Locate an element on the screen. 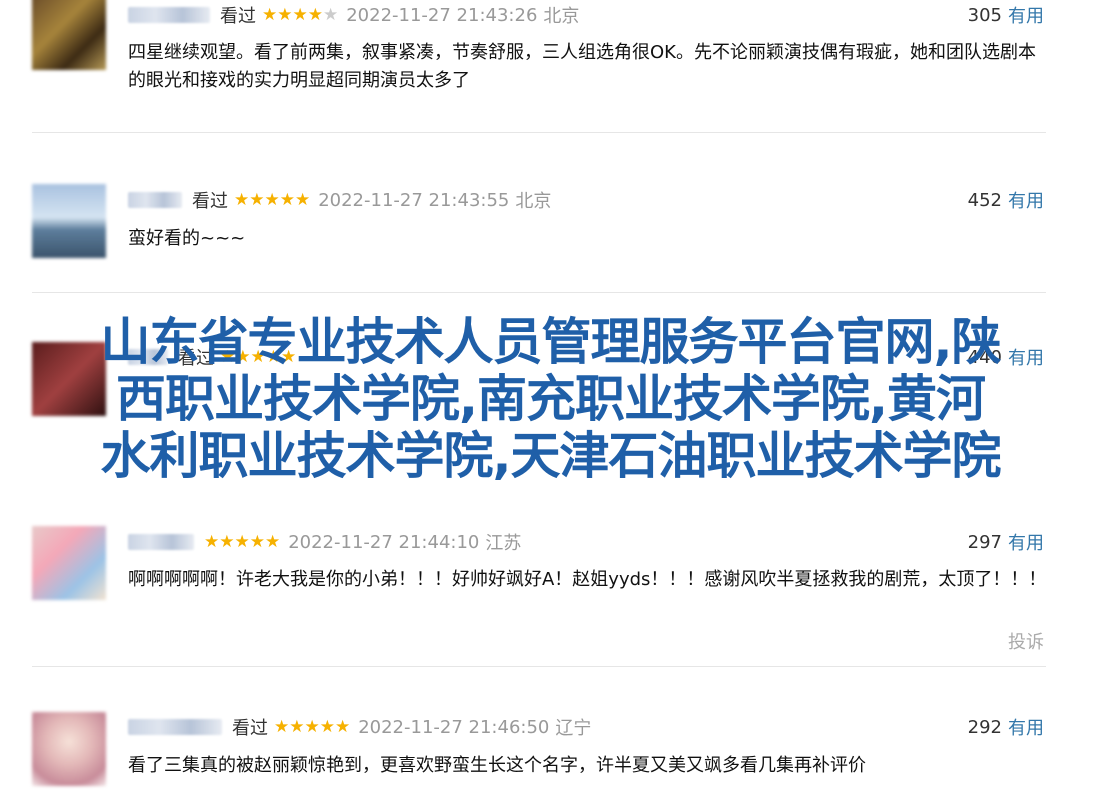 The image size is (1101, 812). comment-meta: 看过 ★★★★★ 2022-11-27 21:43:55 北京 is located at coordinates (339, 200).